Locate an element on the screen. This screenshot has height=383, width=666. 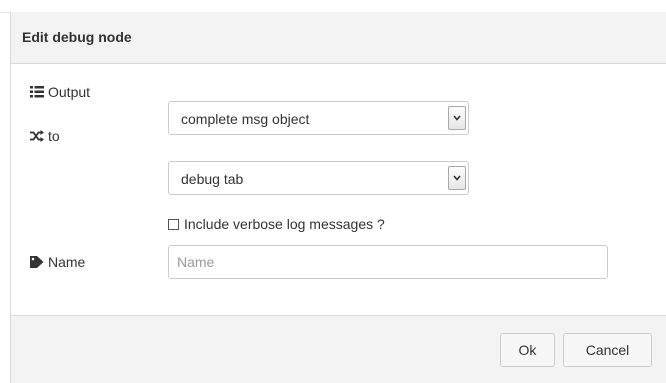
output-label: Output is located at coordinates (60, 92).